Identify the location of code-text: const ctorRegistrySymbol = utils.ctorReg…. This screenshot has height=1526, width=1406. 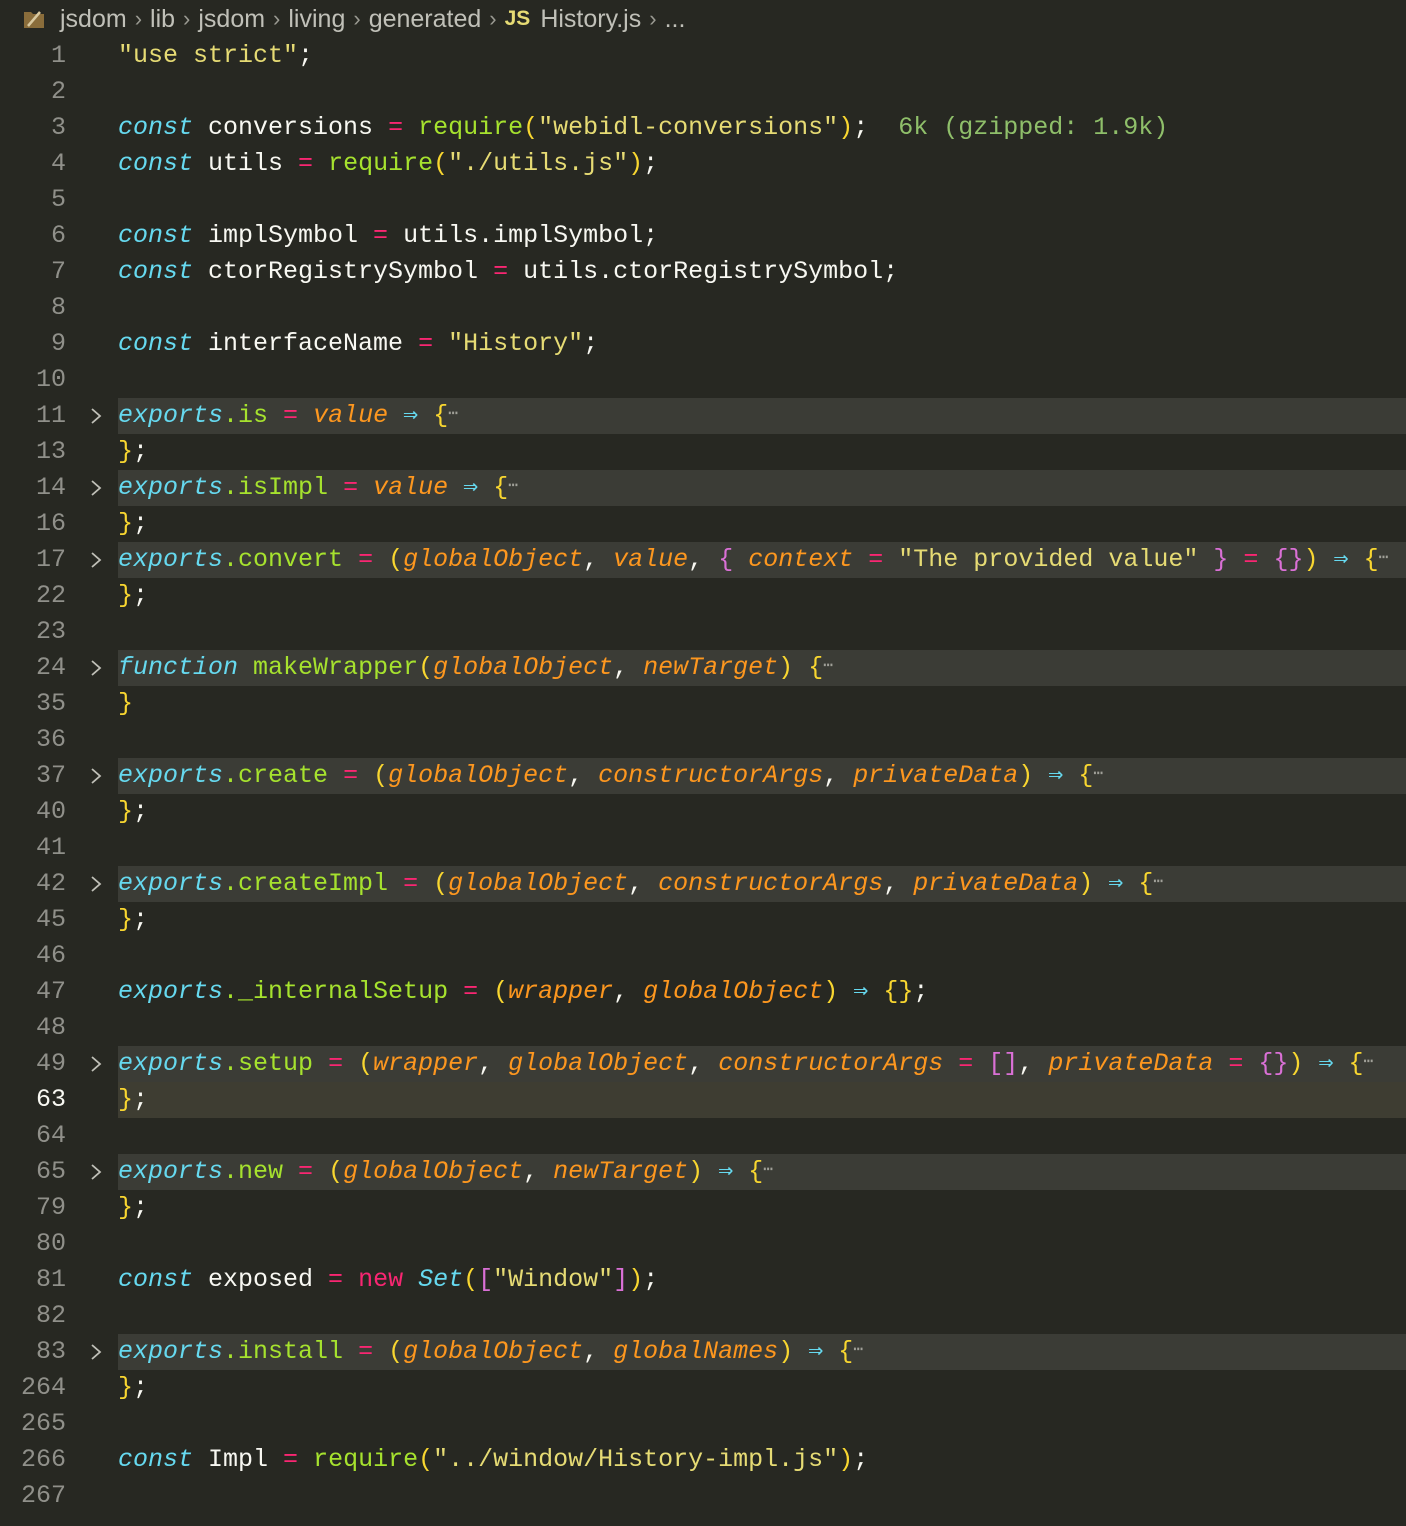
(762, 272).